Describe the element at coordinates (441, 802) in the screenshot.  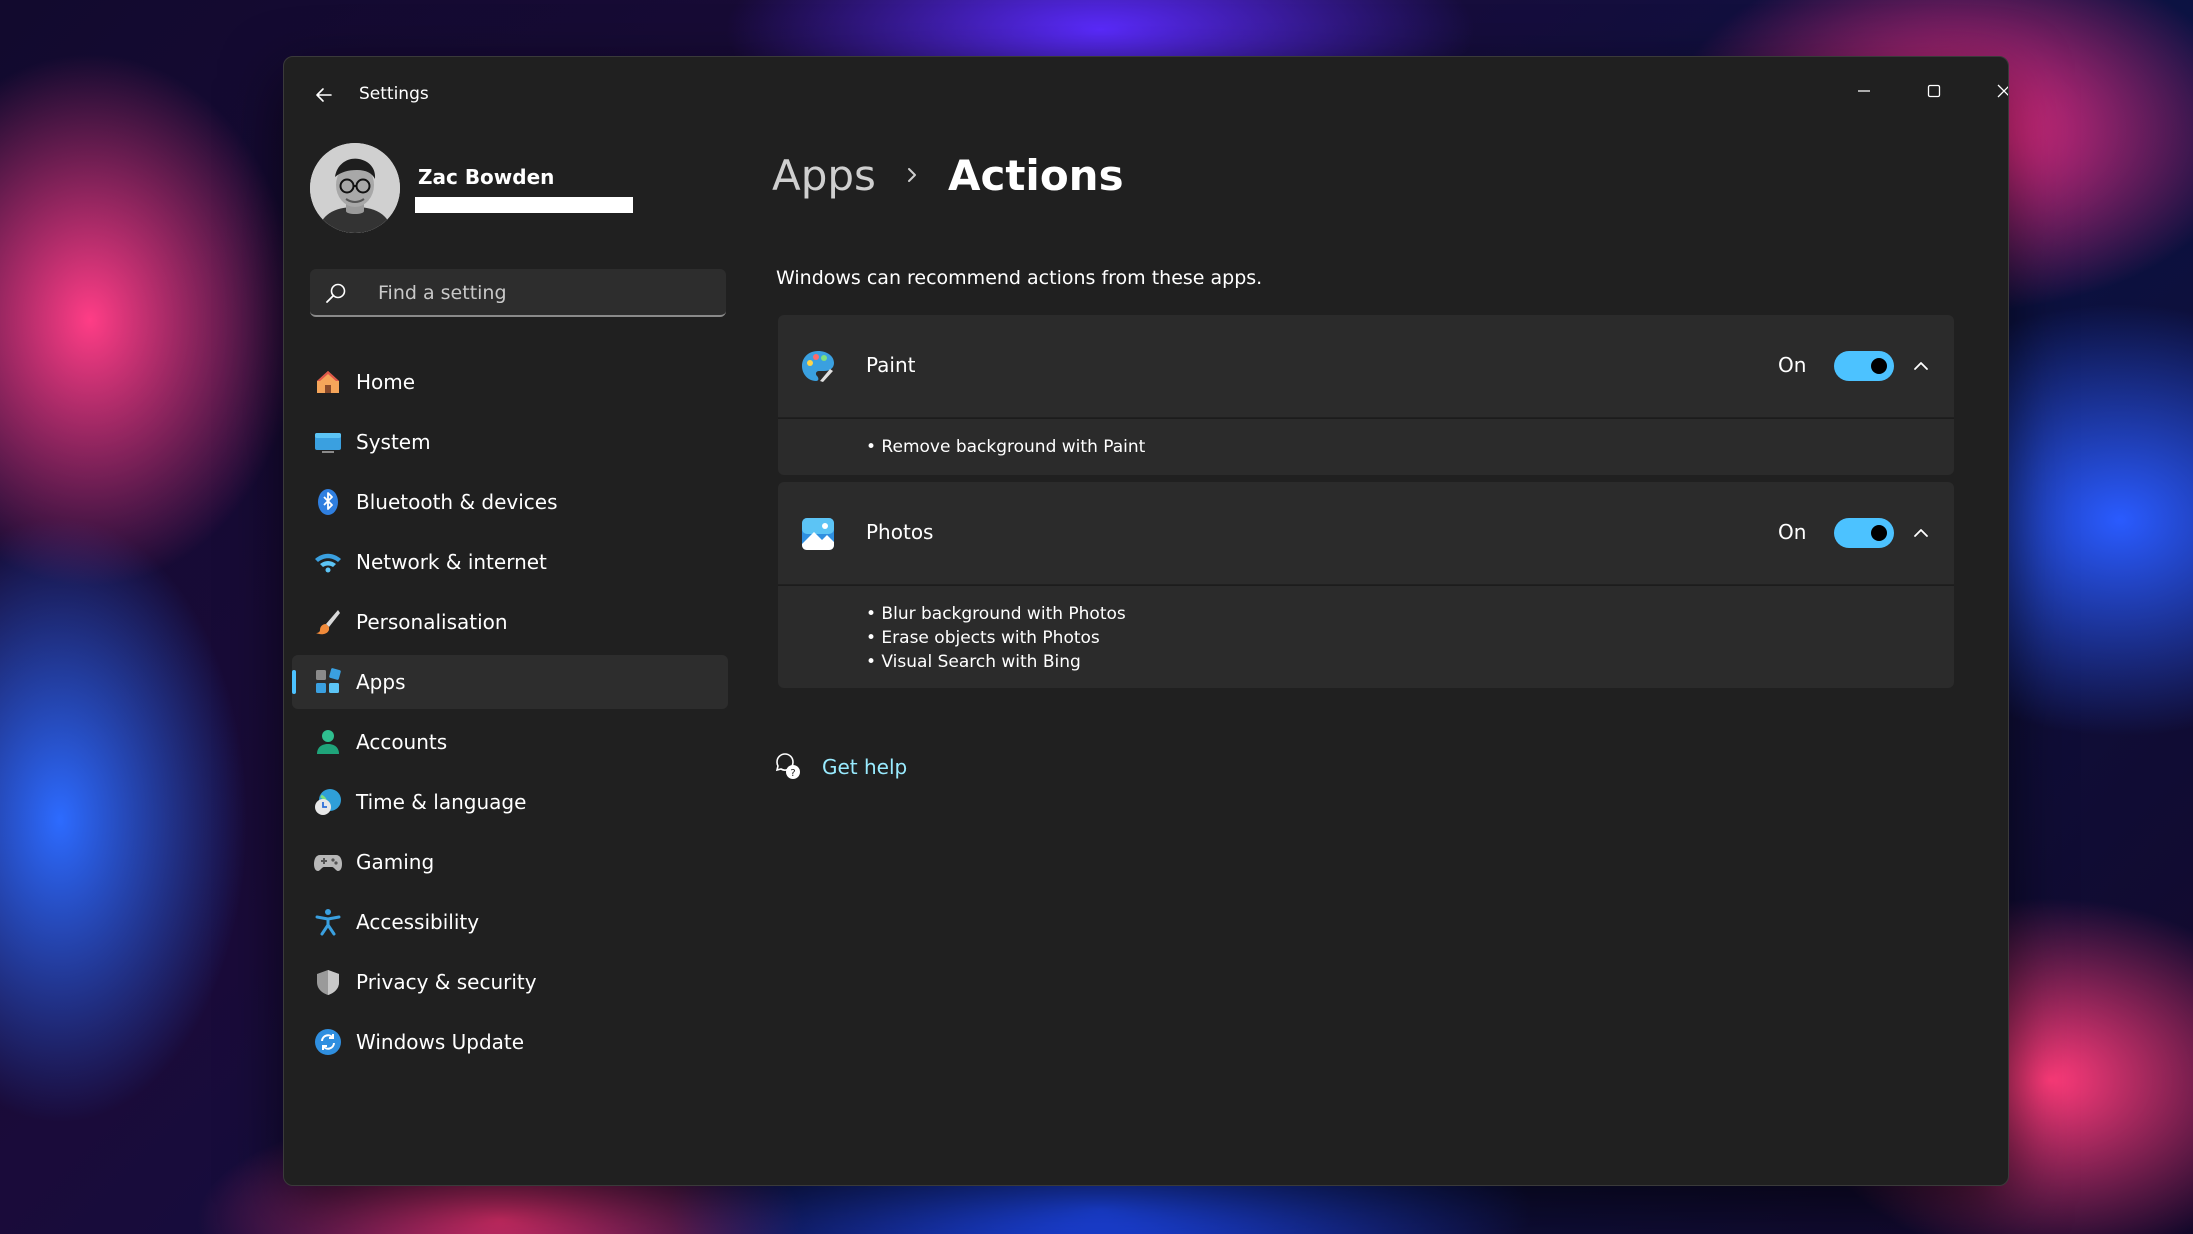
I see `sidebar-item-label: Time & language` at that location.